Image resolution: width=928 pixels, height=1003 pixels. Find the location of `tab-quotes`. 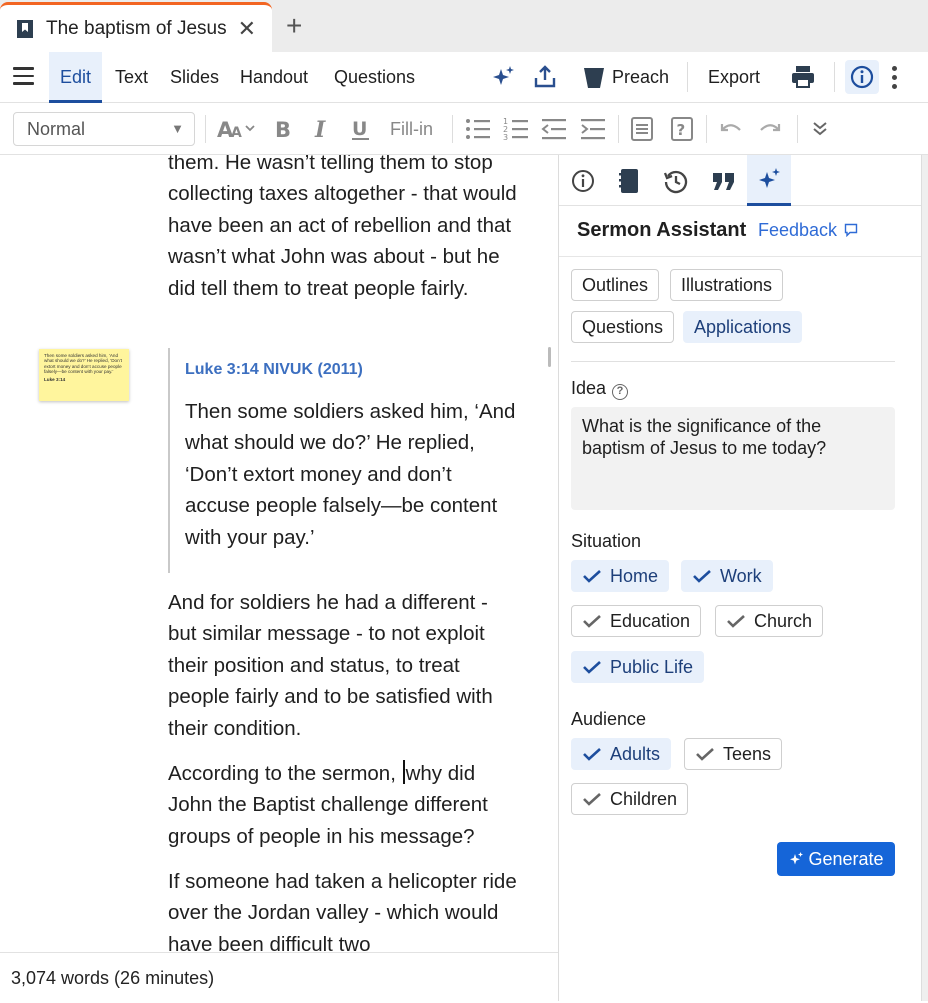

tab-quotes is located at coordinates (724, 180).